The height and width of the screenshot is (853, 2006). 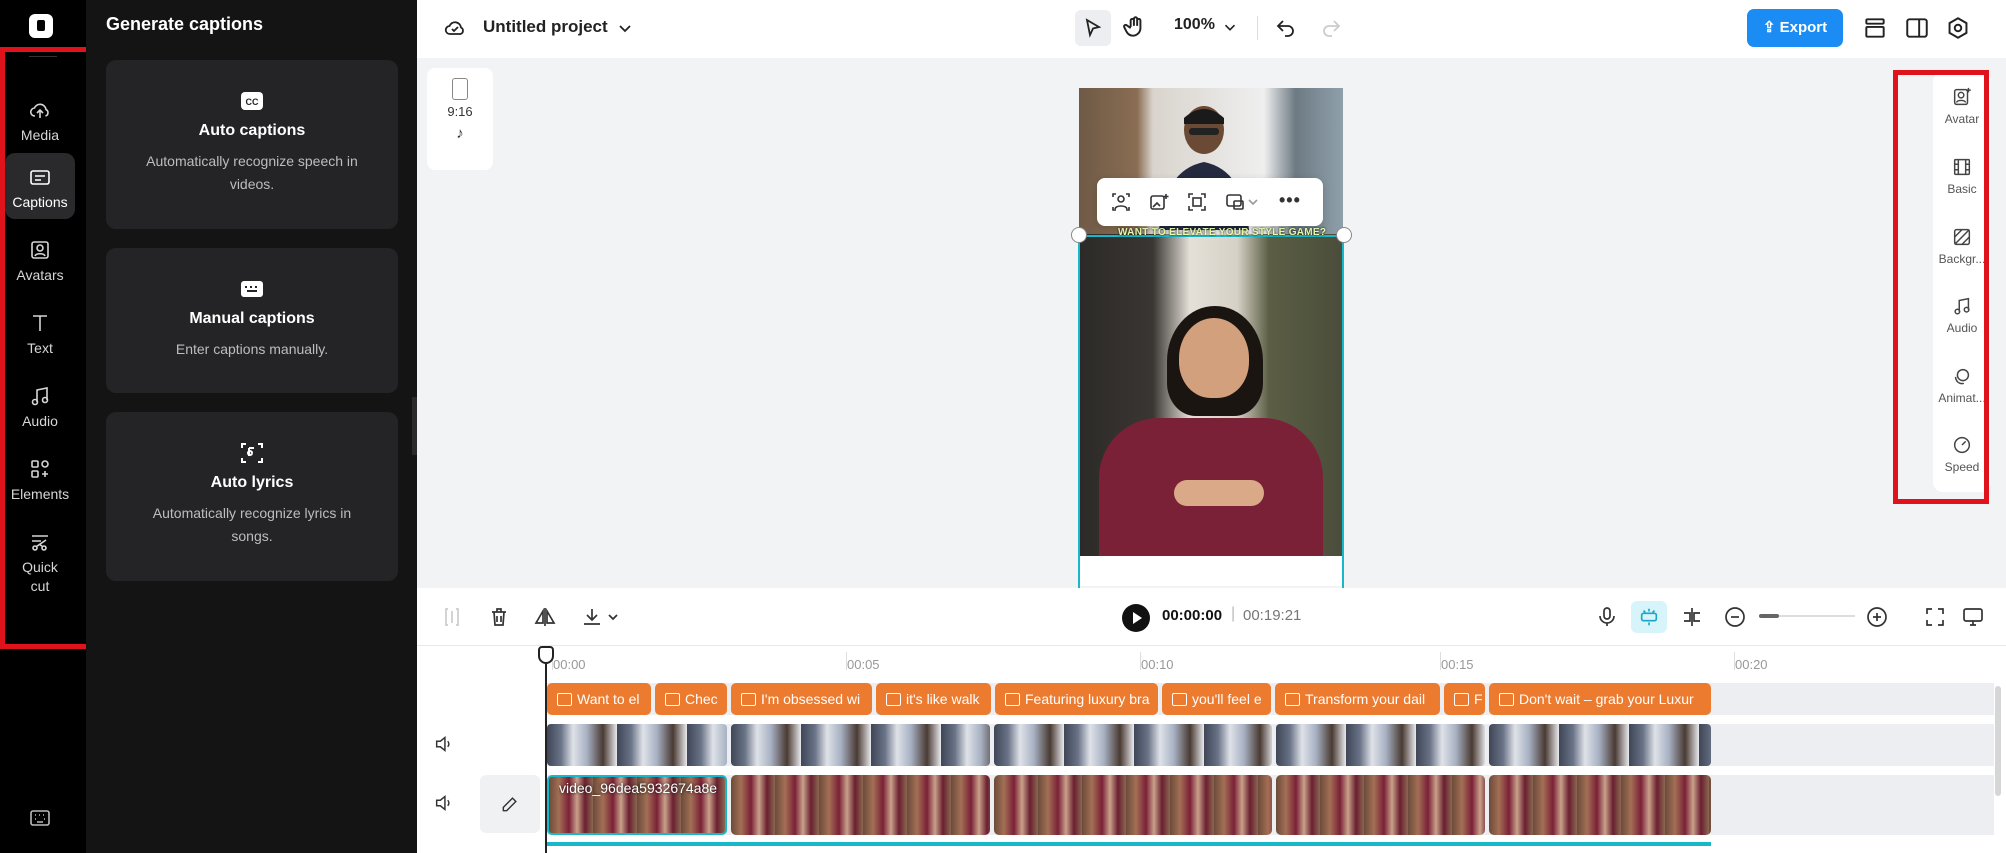 What do you see at coordinates (1157, 664) in the screenshot?
I see `ruler-label: 00:10` at bounding box center [1157, 664].